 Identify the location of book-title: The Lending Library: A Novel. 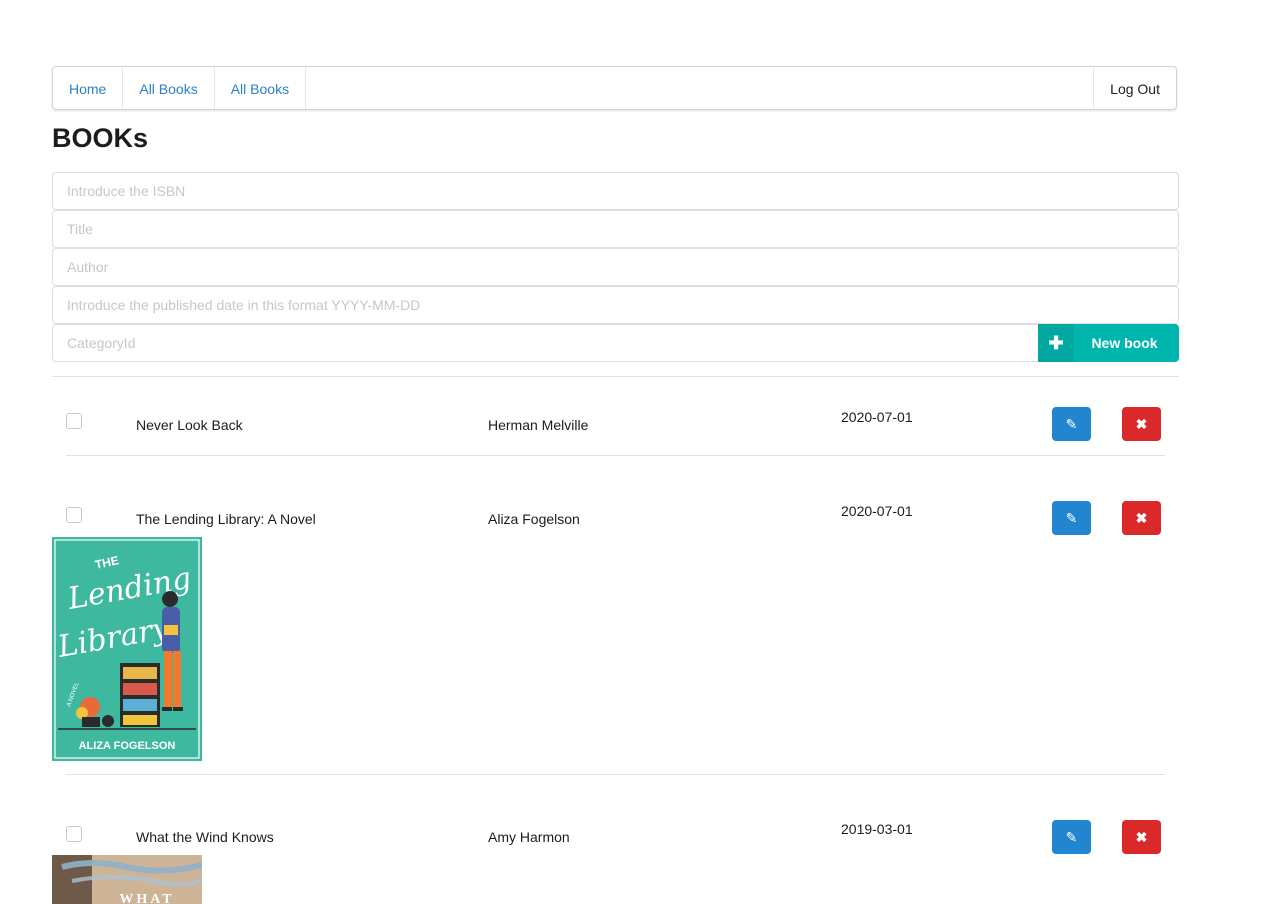
(226, 519).